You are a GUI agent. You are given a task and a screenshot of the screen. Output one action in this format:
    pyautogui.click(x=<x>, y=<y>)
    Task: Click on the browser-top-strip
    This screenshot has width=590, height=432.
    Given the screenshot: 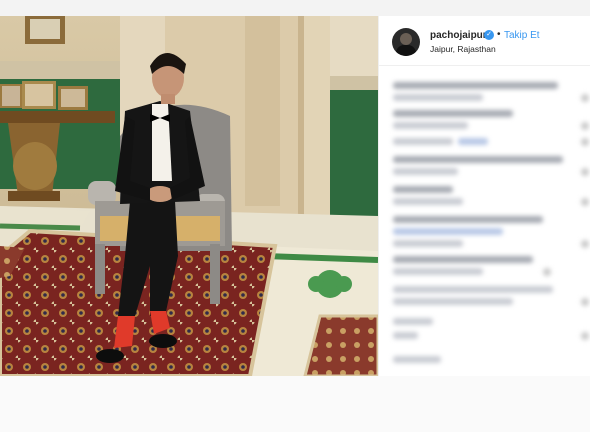 What is the action you would take?
    pyautogui.click(x=295, y=8)
    